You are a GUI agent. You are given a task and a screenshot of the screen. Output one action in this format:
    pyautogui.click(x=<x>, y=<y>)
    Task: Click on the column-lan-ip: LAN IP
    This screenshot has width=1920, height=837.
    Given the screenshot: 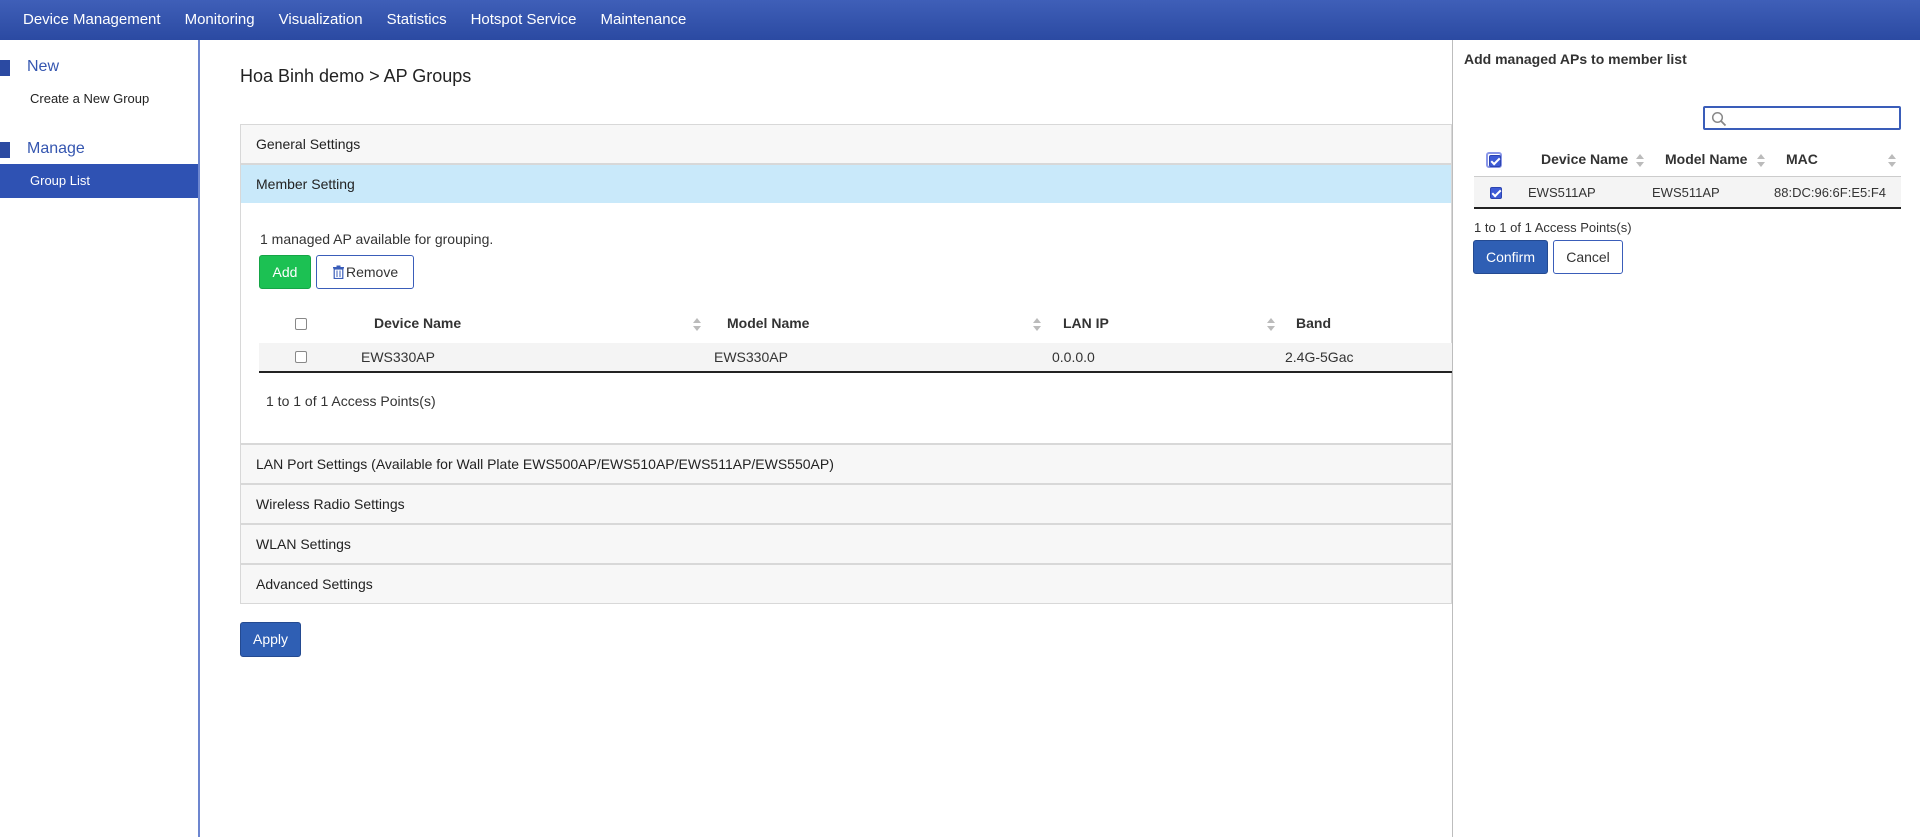 What is the action you would take?
    pyautogui.click(x=1086, y=323)
    